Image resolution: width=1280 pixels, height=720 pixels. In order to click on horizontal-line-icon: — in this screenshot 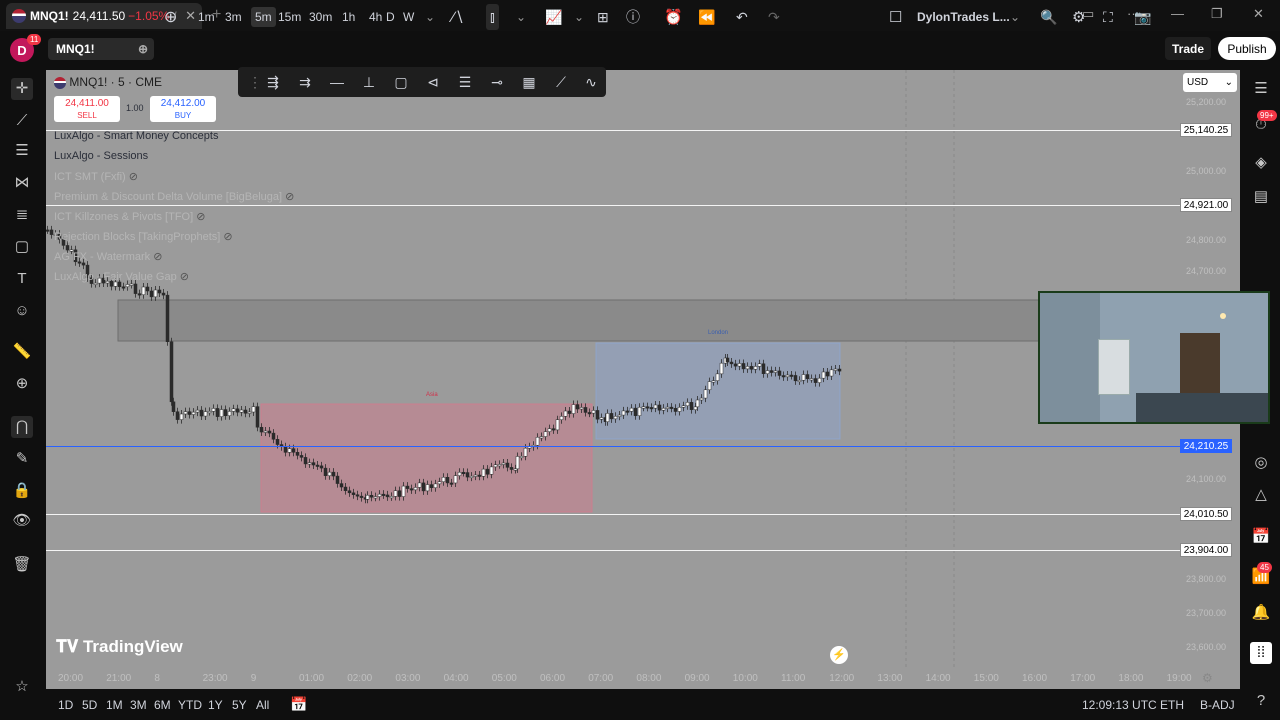, I will do `click(337, 82)`.